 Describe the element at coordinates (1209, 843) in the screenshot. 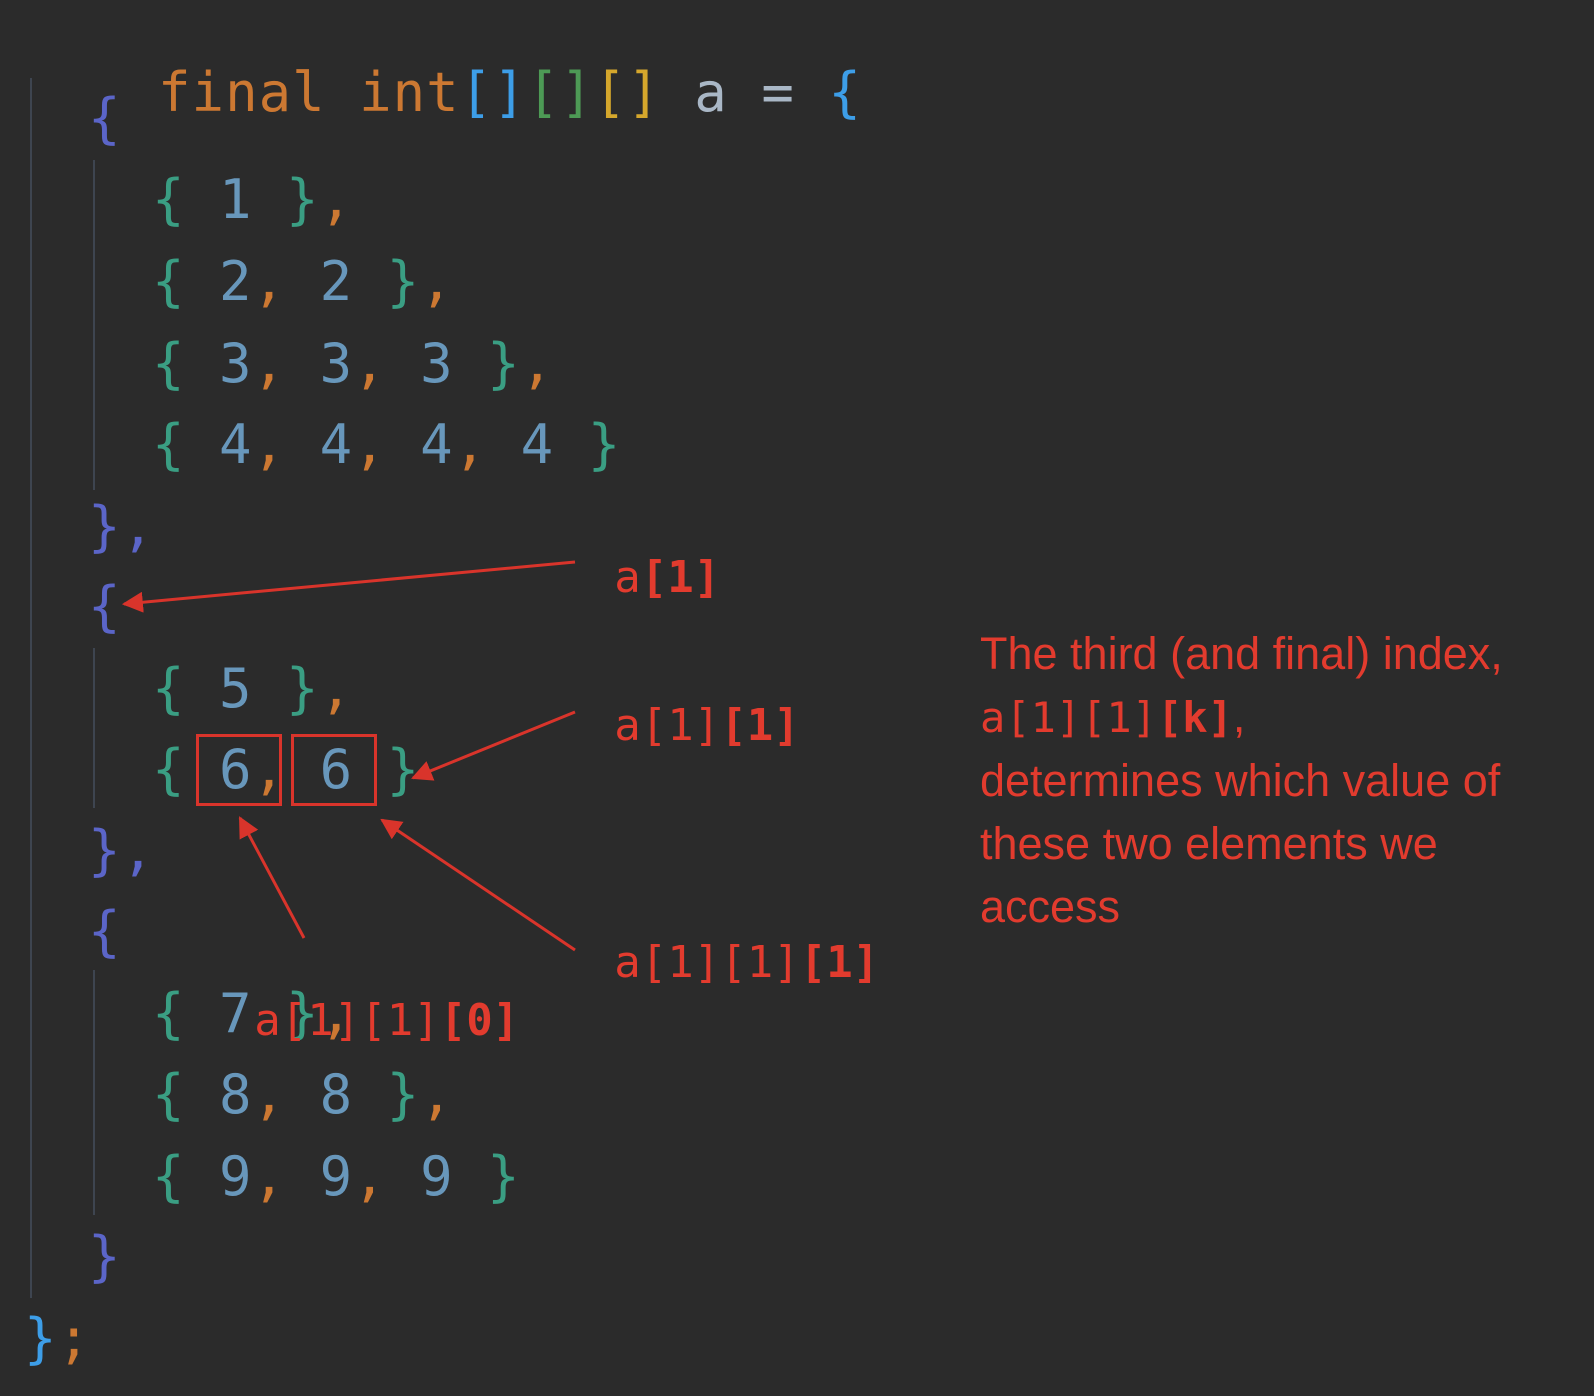

I see `note-line-4: these two elements we` at that location.